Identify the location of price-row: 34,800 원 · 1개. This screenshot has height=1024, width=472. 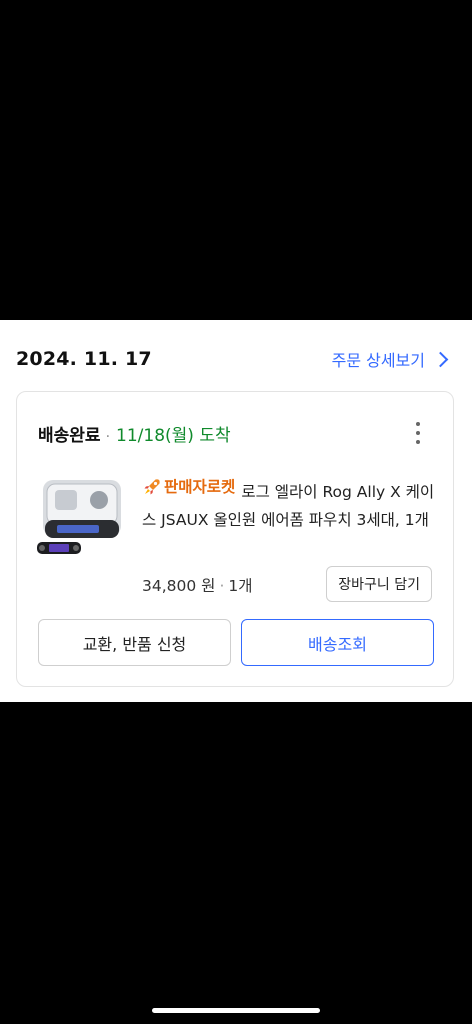
(197, 585).